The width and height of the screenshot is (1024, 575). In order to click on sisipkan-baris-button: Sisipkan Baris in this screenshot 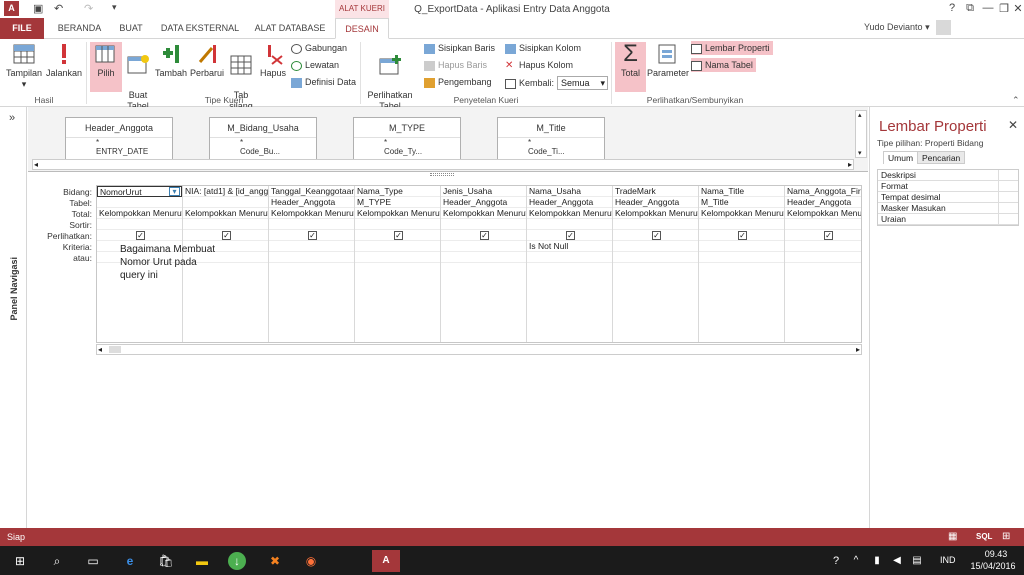, I will do `click(459, 48)`.